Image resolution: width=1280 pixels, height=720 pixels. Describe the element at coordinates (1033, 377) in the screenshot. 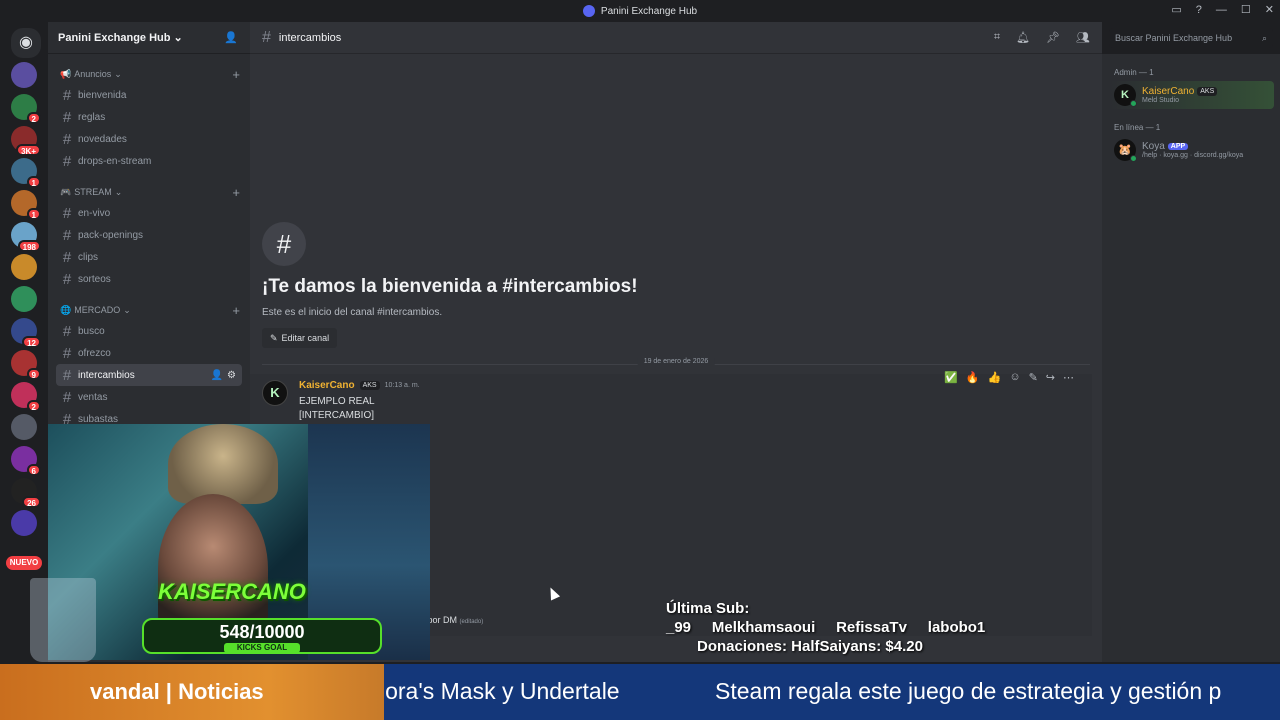

I see `edit-icon: ✎` at that location.